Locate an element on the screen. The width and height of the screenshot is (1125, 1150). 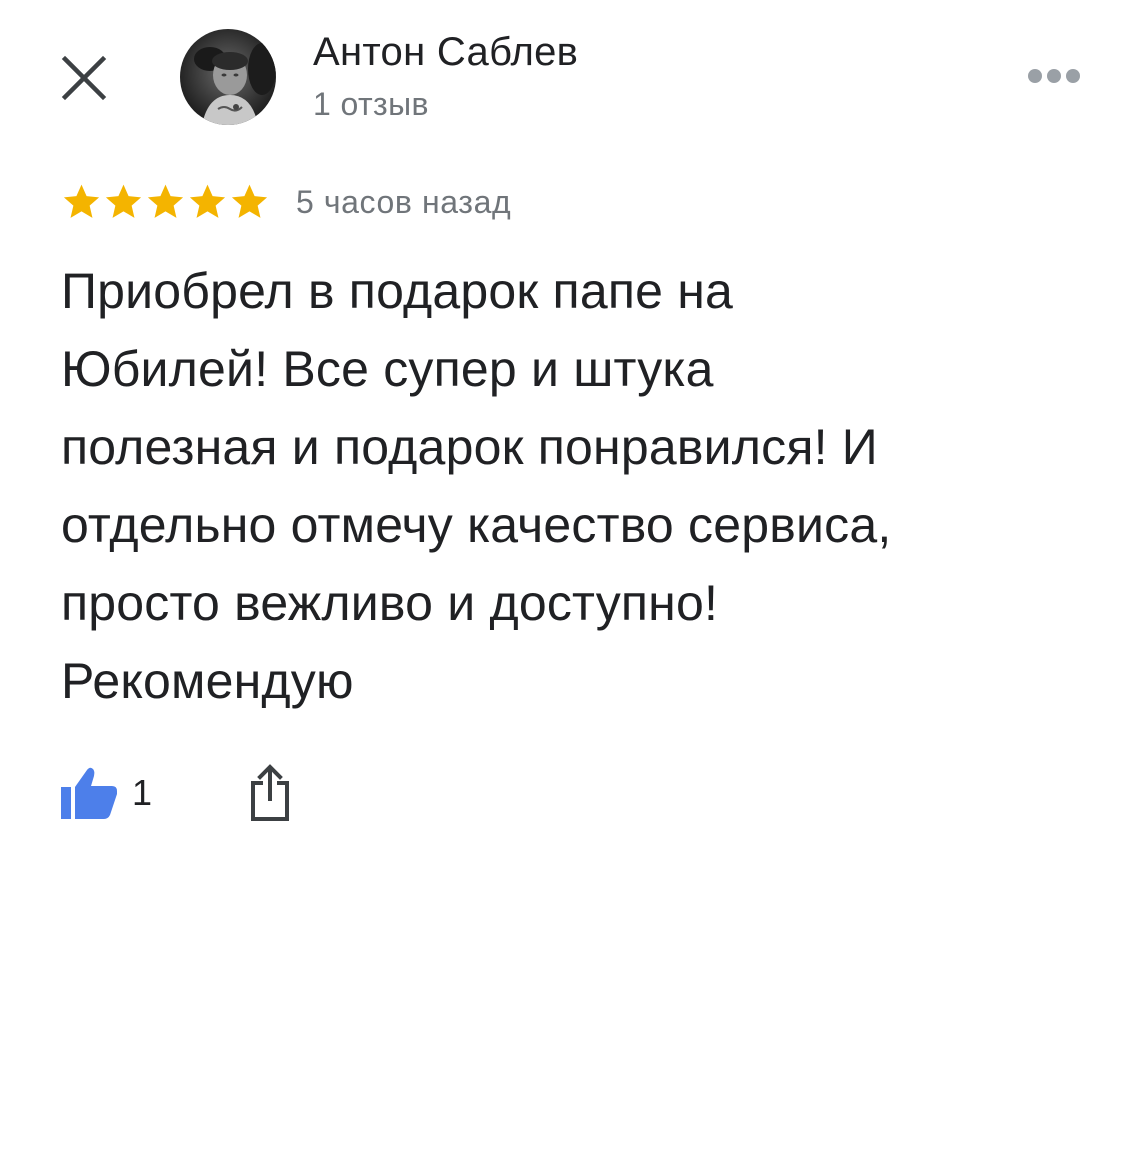
thumbs-up-icon is located at coordinates (89, 793).